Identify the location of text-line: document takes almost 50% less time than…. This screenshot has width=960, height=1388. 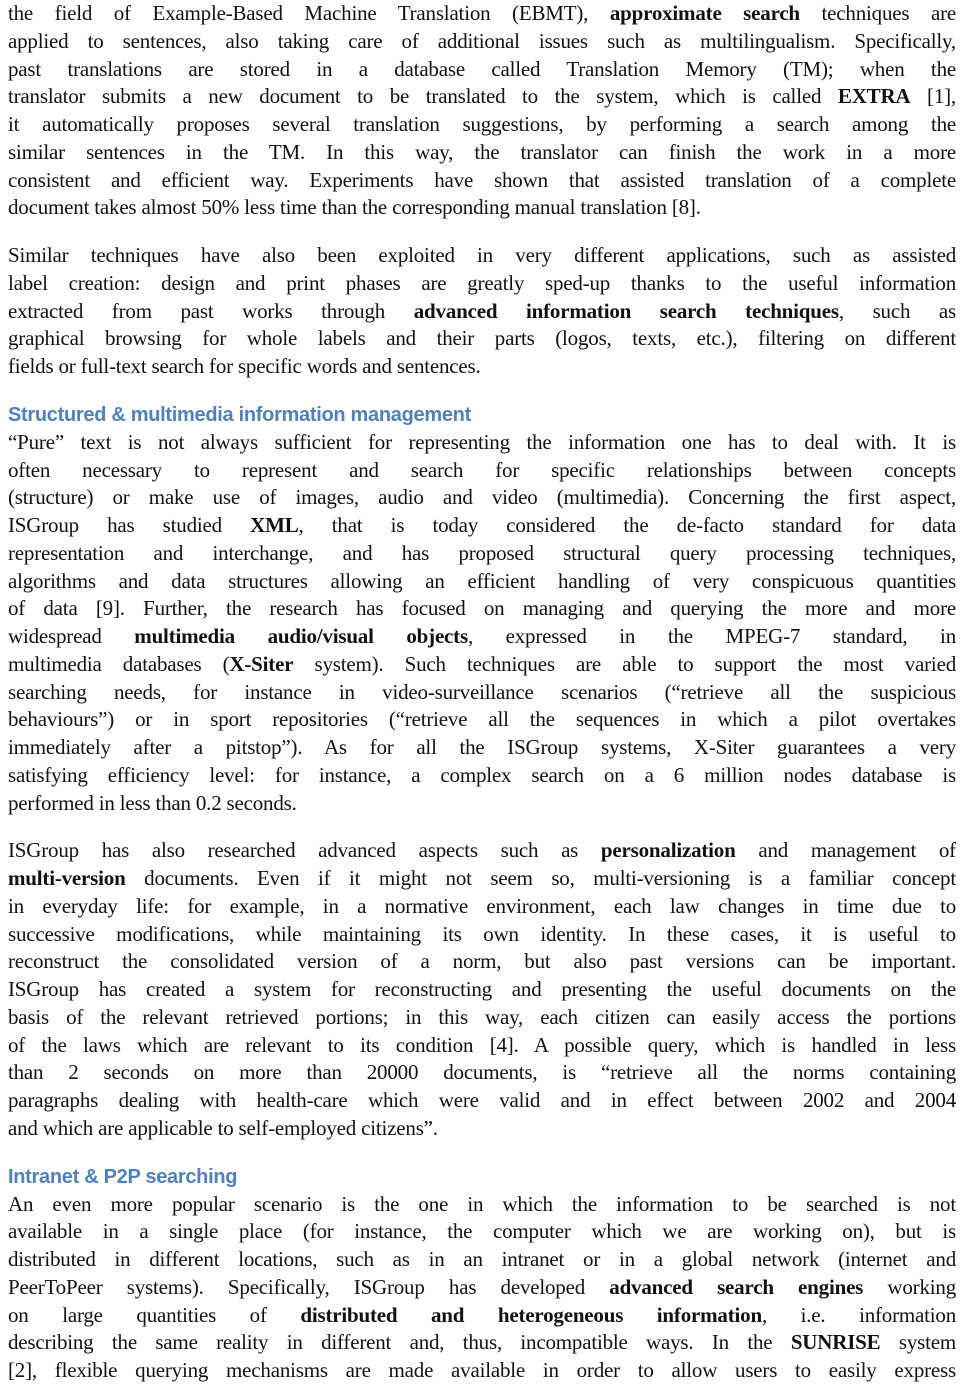
(482, 208).